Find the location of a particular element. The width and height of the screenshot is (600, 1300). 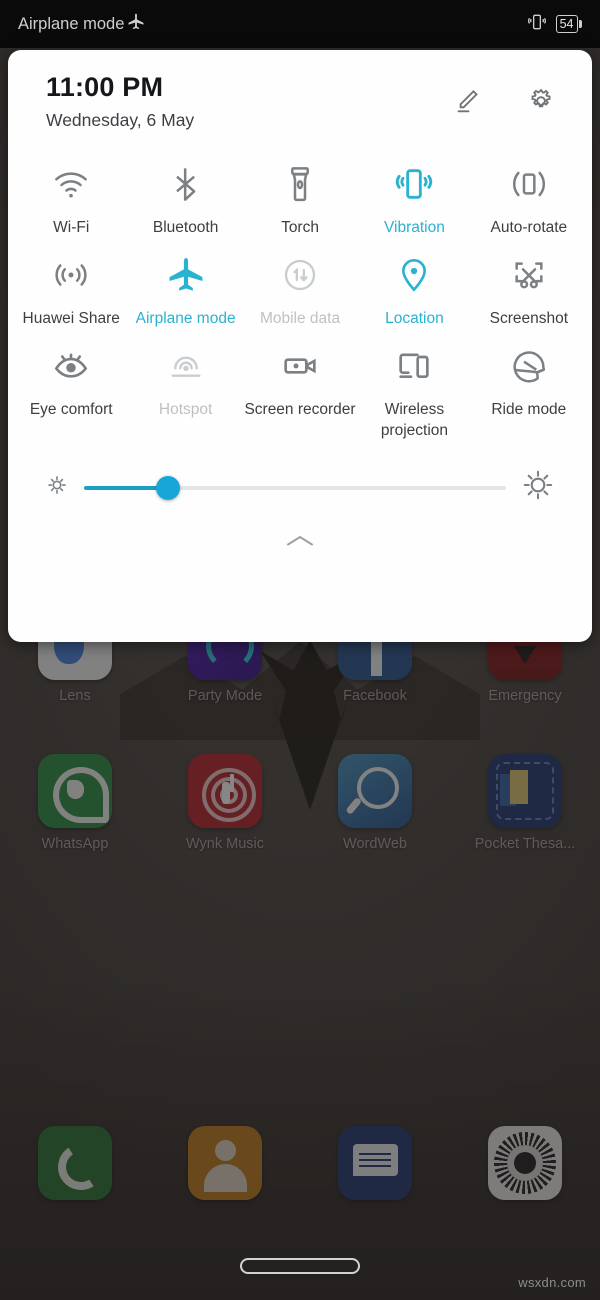

collapse-row is located at coordinates (300, 533).